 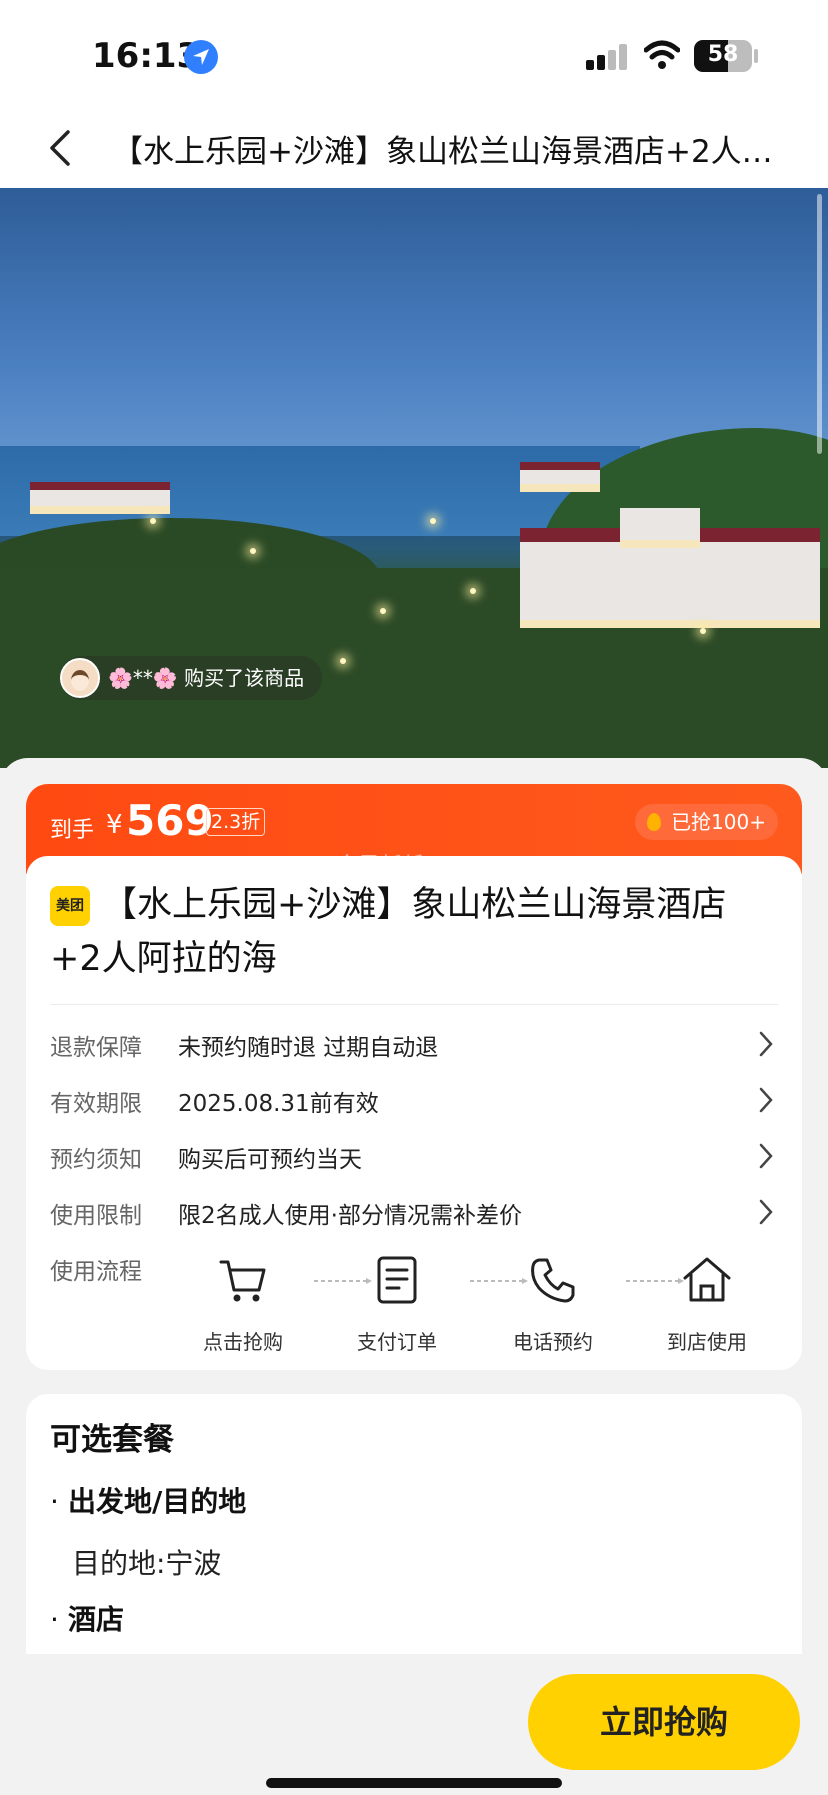 What do you see at coordinates (112, 1440) in the screenshot?
I see `package-title: 可选套餐` at bounding box center [112, 1440].